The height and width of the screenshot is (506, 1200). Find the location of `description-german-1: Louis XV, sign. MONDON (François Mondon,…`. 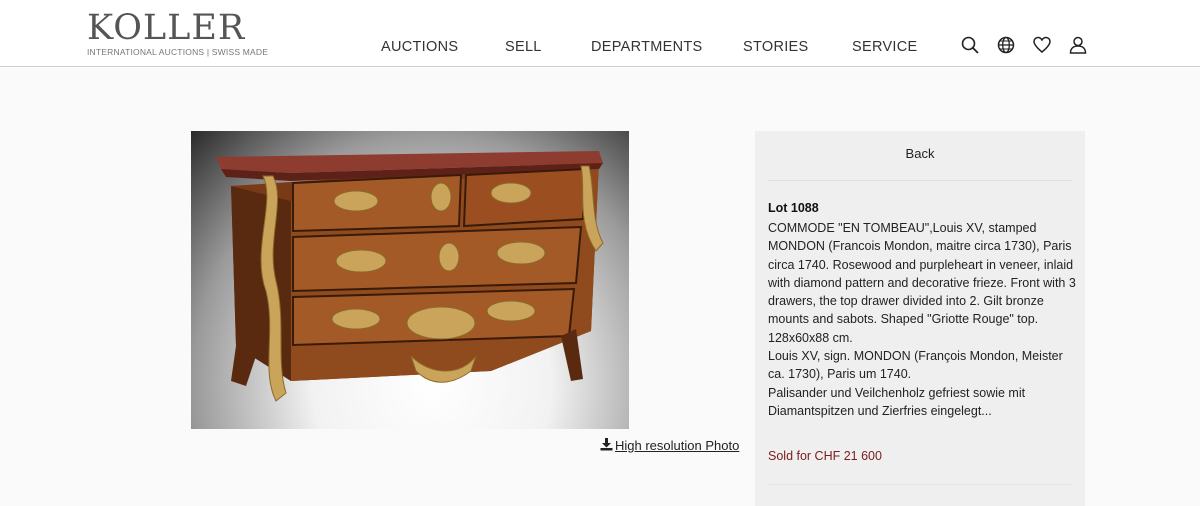

description-german-1: Louis XV, sign. MONDON (François Mondon,… is located at coordinates (915, 365).